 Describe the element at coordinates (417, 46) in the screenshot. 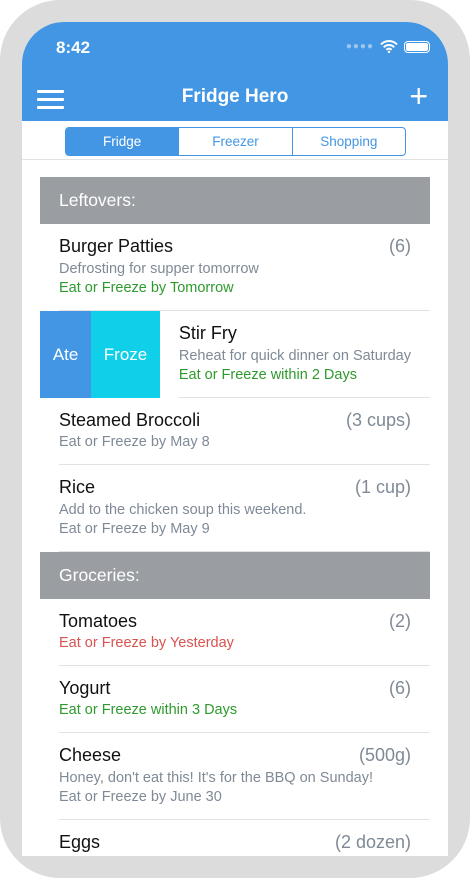

I see `battery-icon` at that location.